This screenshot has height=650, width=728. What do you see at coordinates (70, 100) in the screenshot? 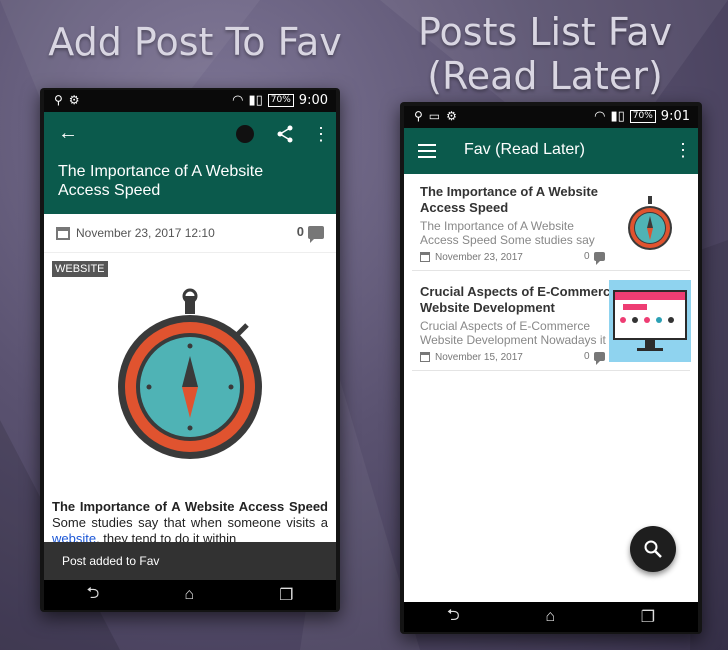
I see `status-notification-icons: ⚲⚙` at bounding box center [70, 100].